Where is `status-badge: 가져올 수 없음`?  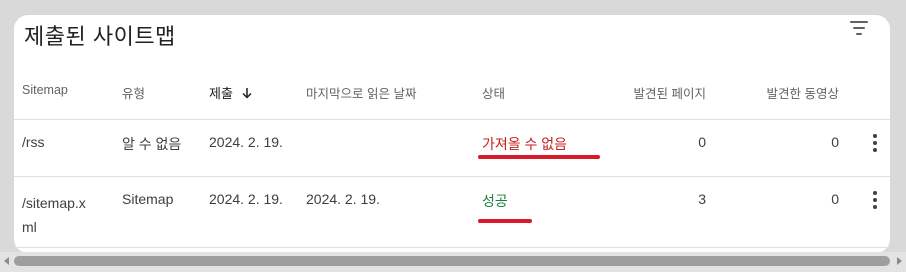
status-badge: 가져올 수 없음 is located at coordinates (525, 144).